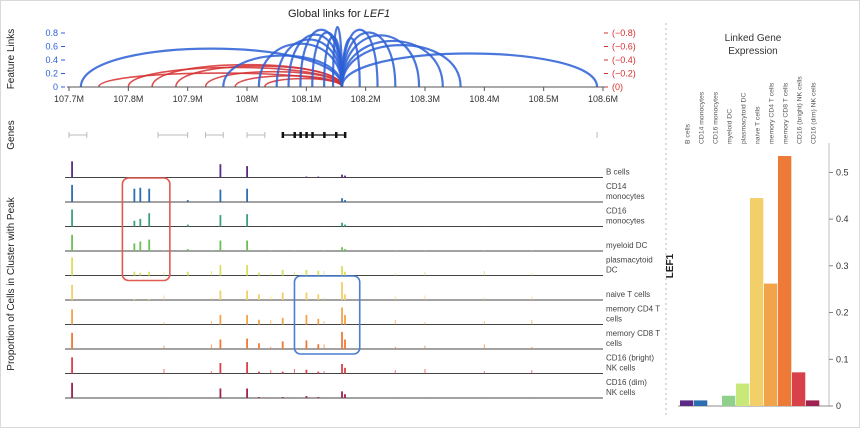 Image resolution: width=860 pixels, height=429 pixels. What do you see at coordinates (624, 47) in the screenshot?
I see `neg-tick-label: (−0.6)` at bounding box center [624, 47].